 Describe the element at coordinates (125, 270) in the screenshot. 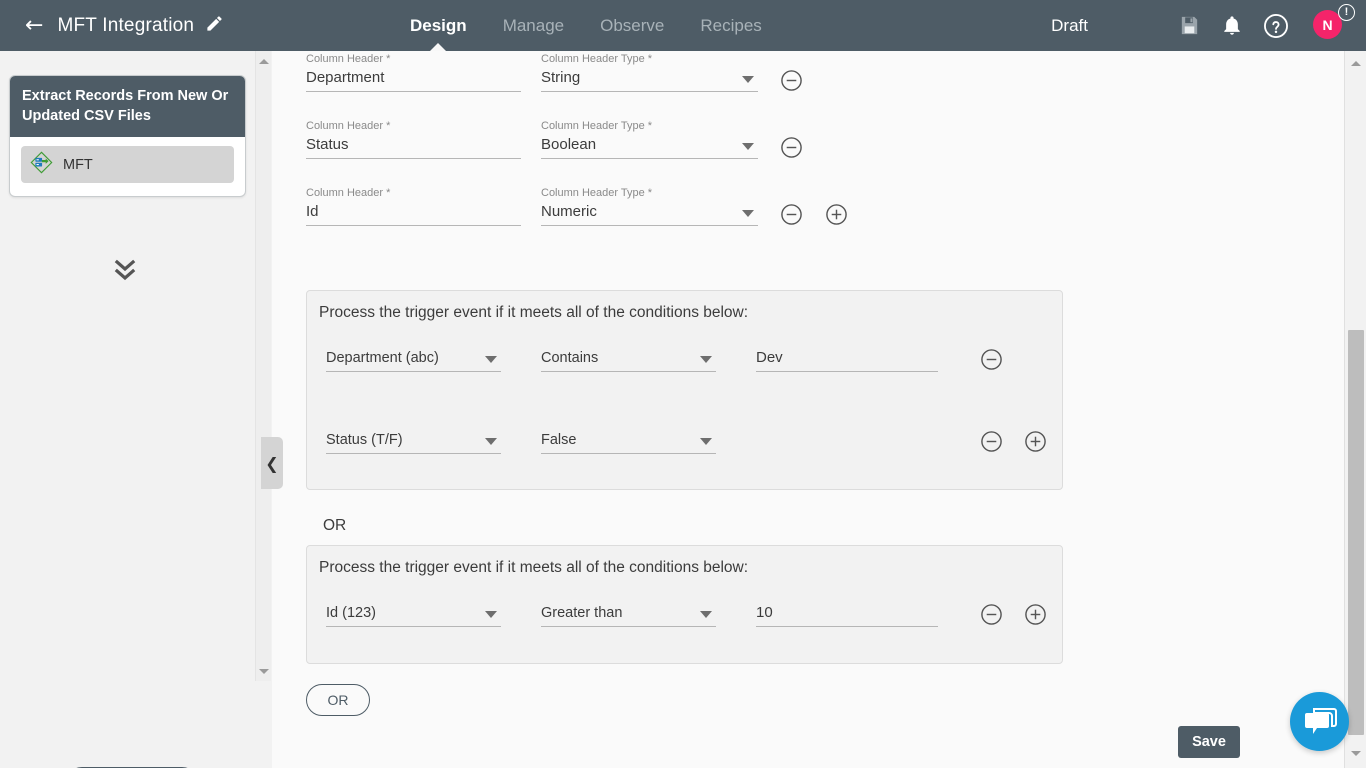

I see `double-chevron-down-icon` at that location.